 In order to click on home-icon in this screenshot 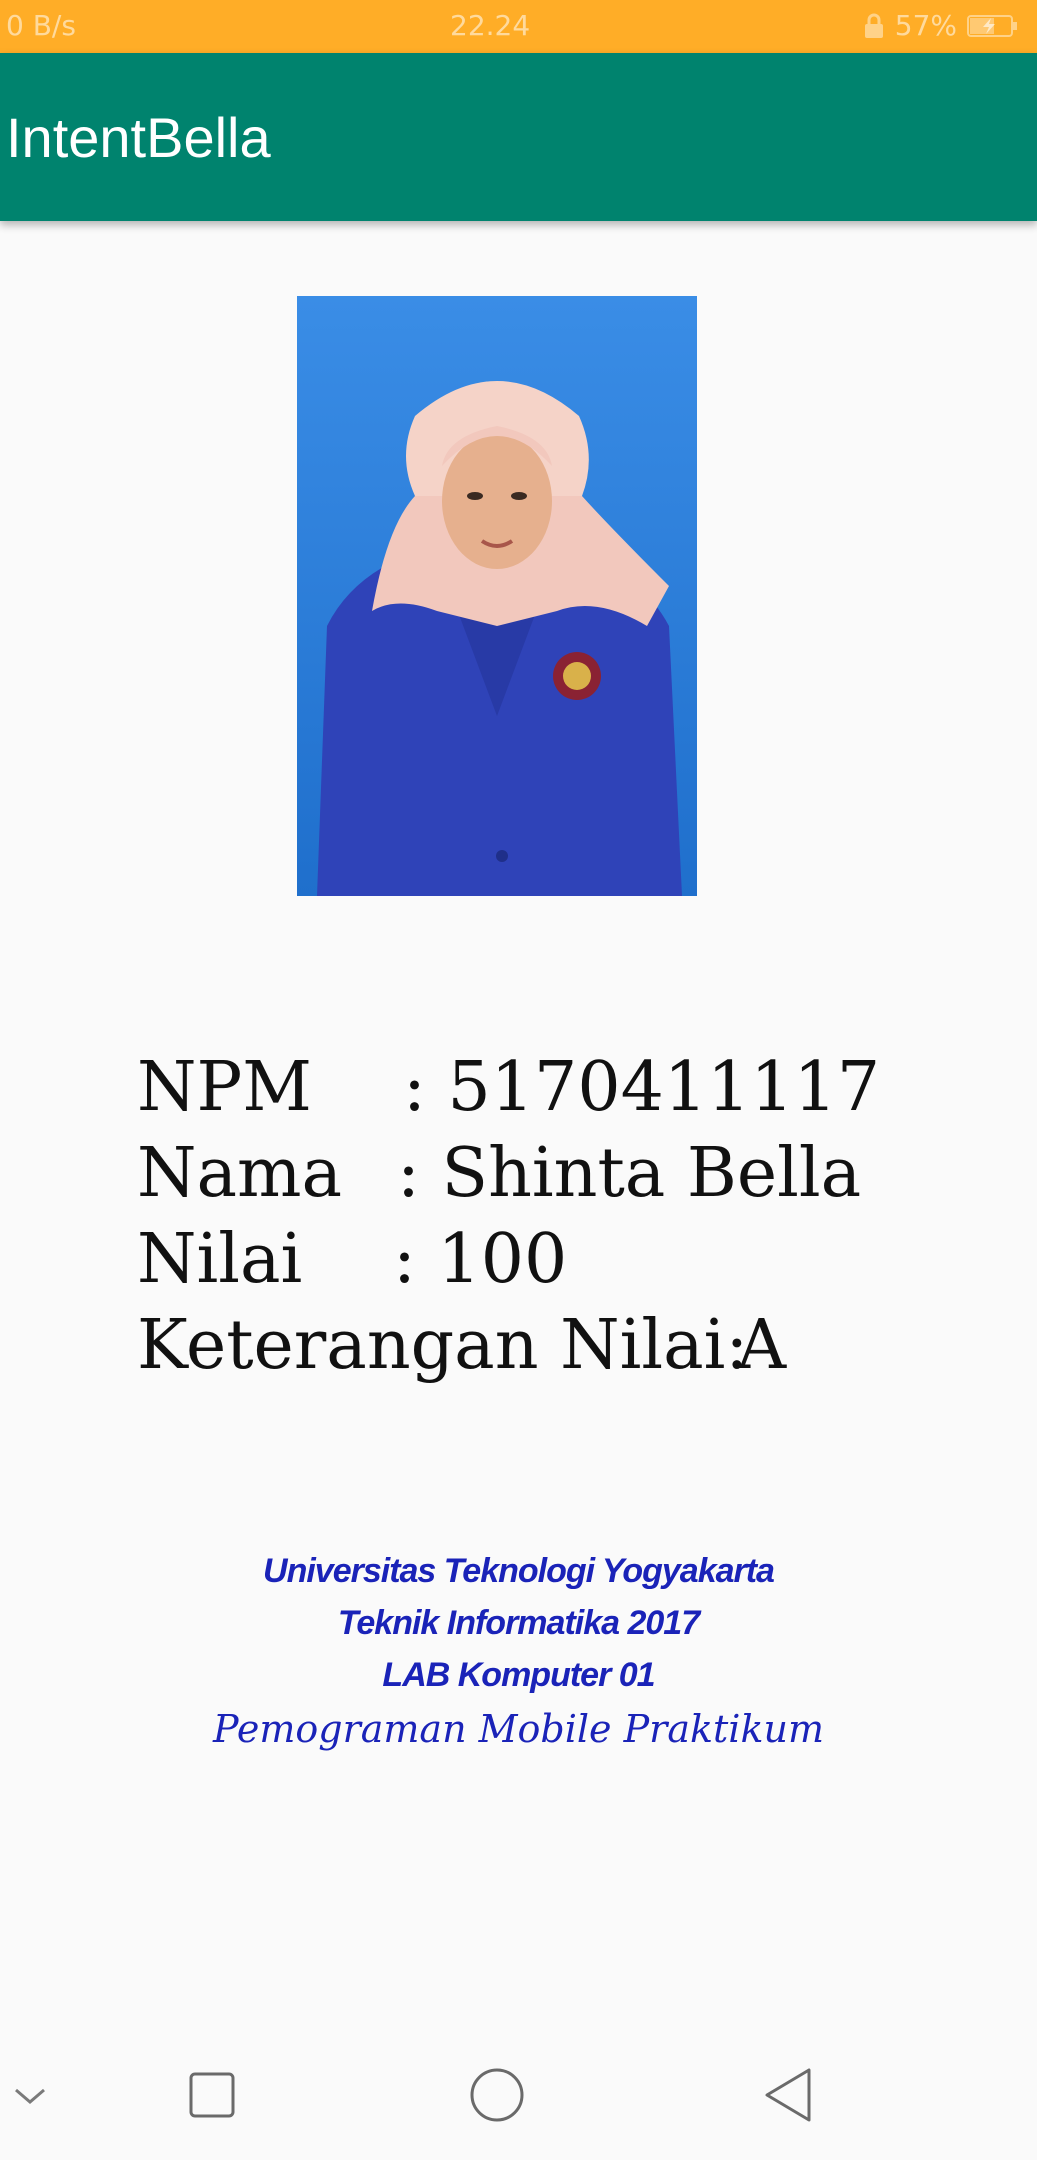, I will do `click(497, 2095)`.